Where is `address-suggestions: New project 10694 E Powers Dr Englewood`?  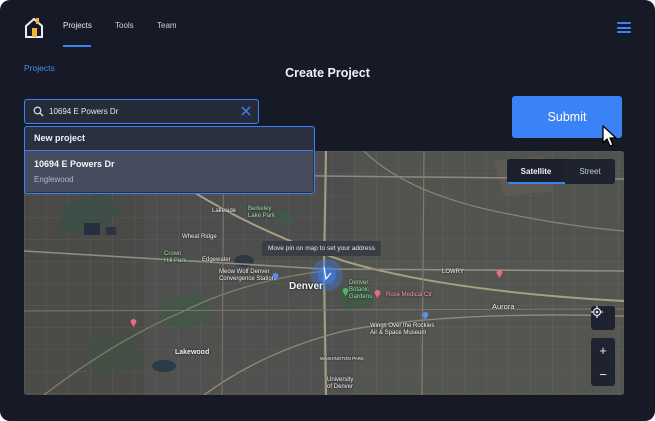
address-suggestions: New project 10694 E Powers Dr Englewood is located at coordinates (169, 160).